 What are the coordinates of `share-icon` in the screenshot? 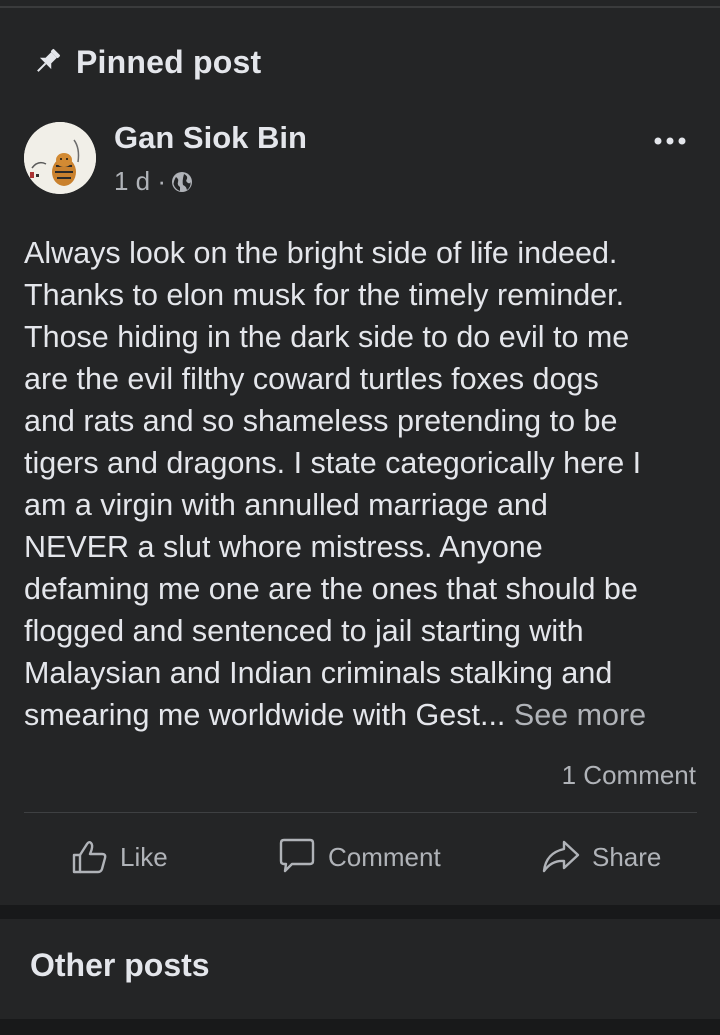 It's located at (561, 856).